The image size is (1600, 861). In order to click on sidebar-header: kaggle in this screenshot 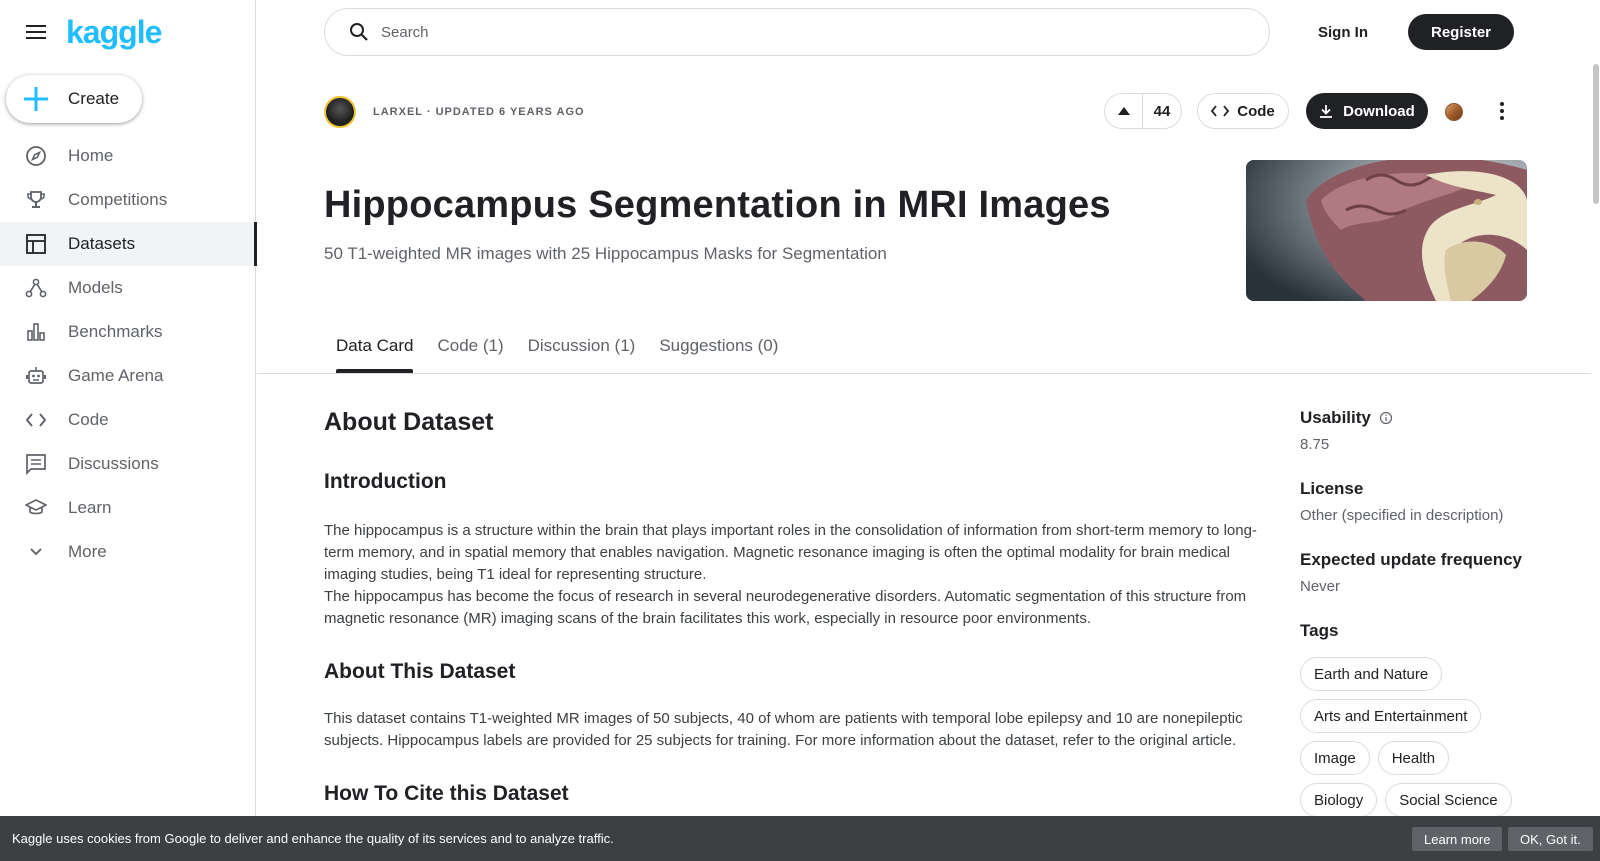, I will do `click(127, 32)`.